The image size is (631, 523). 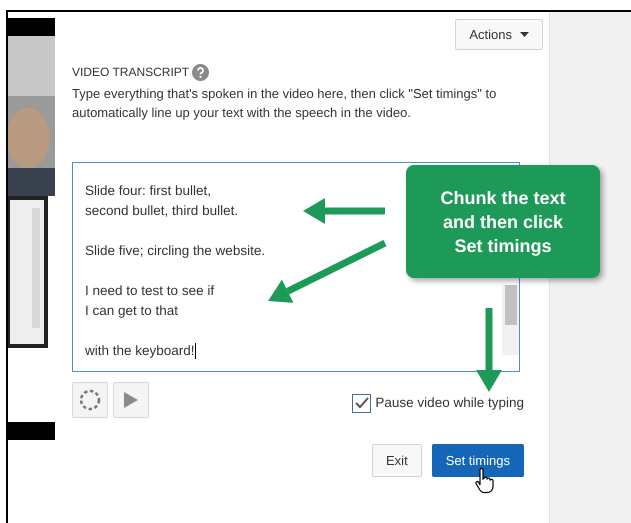 I want to click on set-timings-button: Set timings, so click(x=478, y=460).